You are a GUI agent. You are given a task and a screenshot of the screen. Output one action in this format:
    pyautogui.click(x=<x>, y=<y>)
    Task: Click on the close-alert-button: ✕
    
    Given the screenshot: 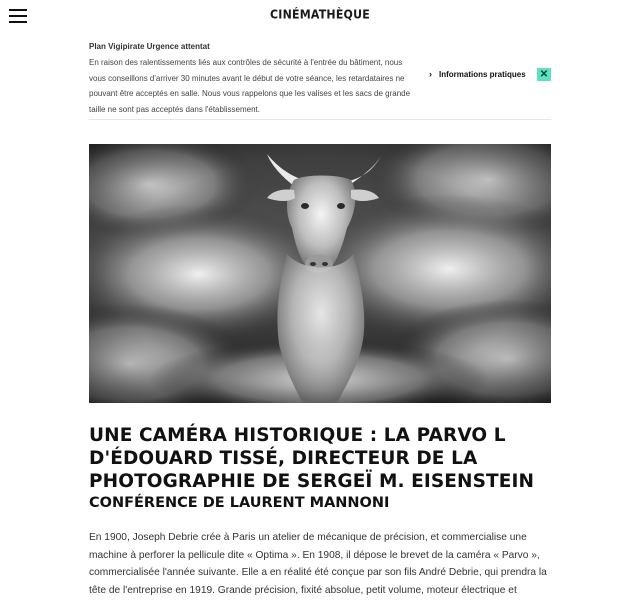 What is the action you would take?
    pyautogui.click(x=544, y=74)
    